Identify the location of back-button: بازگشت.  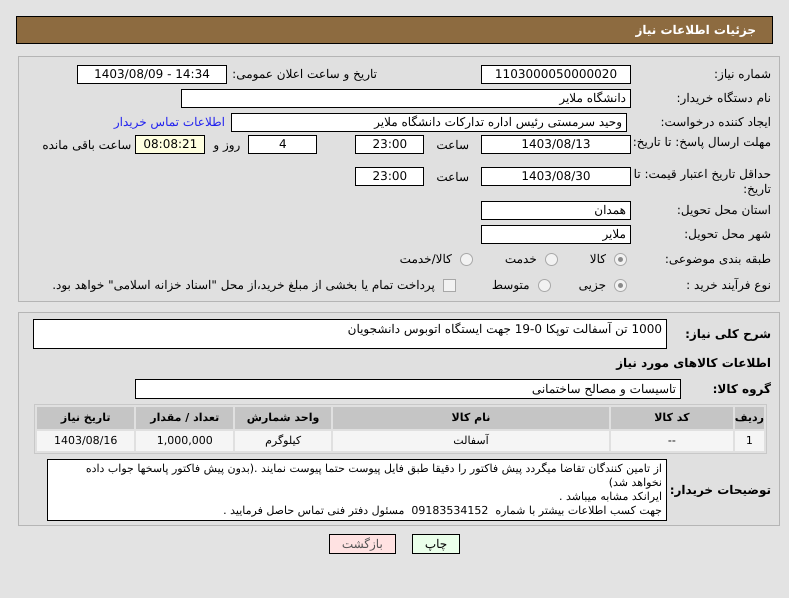
(362, 544).